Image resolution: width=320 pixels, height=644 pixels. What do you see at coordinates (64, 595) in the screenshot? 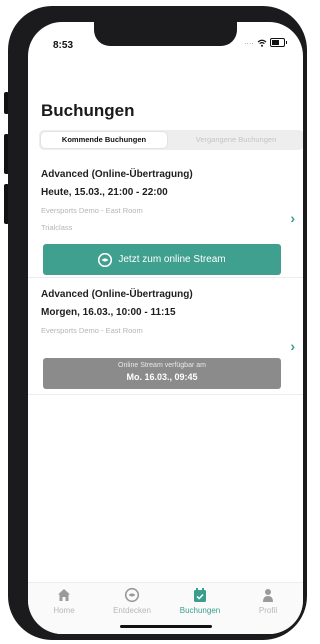
I see `home-icon` at bounding box center [64, 595].